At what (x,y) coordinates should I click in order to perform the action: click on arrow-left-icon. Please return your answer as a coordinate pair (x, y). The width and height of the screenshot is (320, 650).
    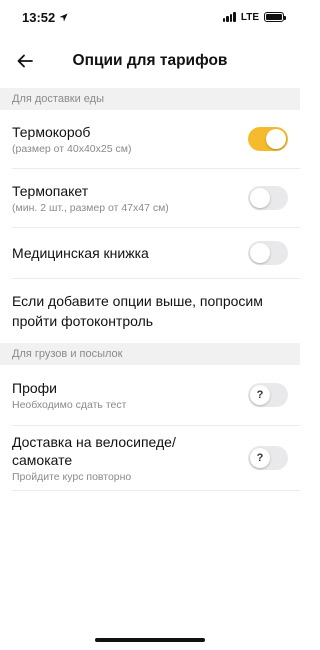
    Looking at the image, I should click on (25, 61).